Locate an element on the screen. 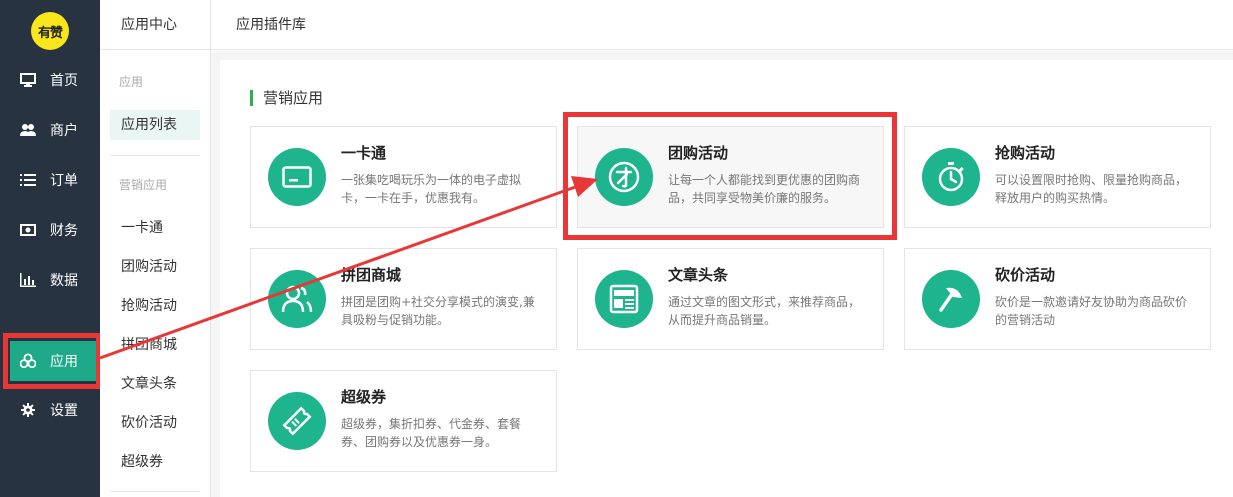  sub-sidebar-title: 应用中心 is located at coordinates (155, 25).